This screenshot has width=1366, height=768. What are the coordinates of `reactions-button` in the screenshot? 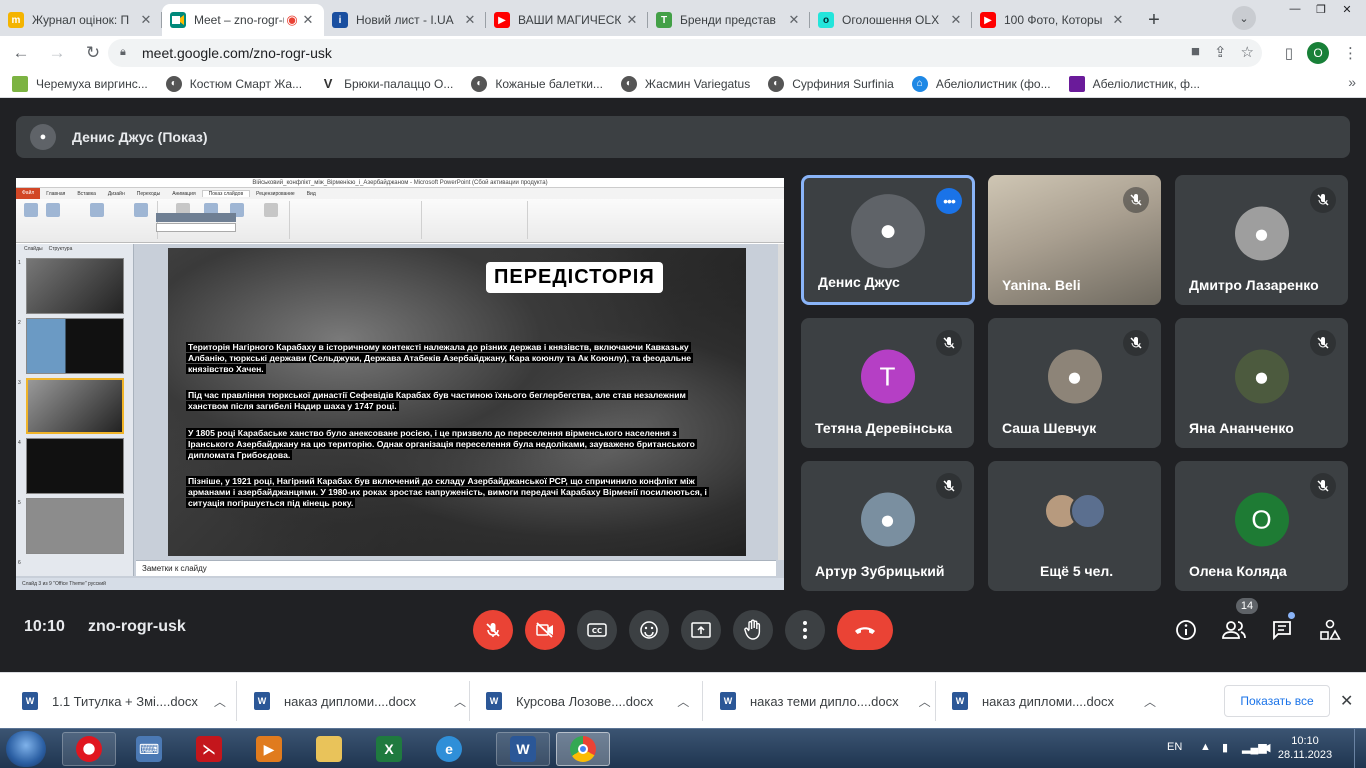 It's located at (649, 630).